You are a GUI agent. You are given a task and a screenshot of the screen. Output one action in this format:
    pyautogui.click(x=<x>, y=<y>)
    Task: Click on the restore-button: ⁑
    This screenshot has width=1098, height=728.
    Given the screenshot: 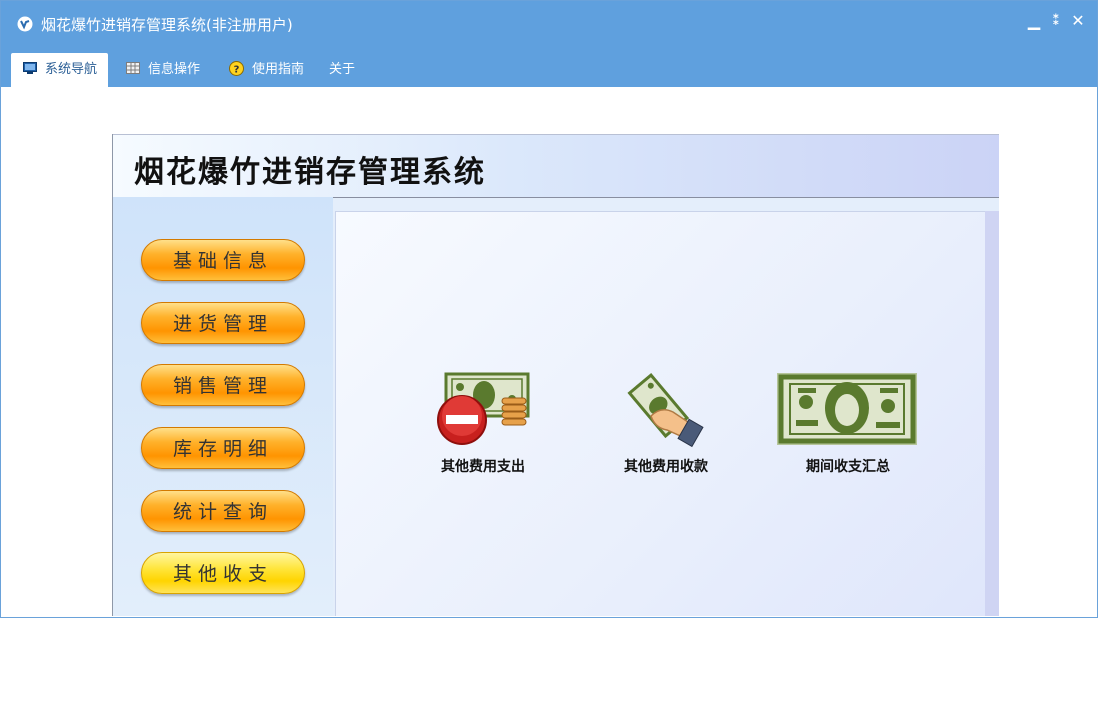 What is the action you would take?
    pyautogui.click(x=1056, y=21)
    